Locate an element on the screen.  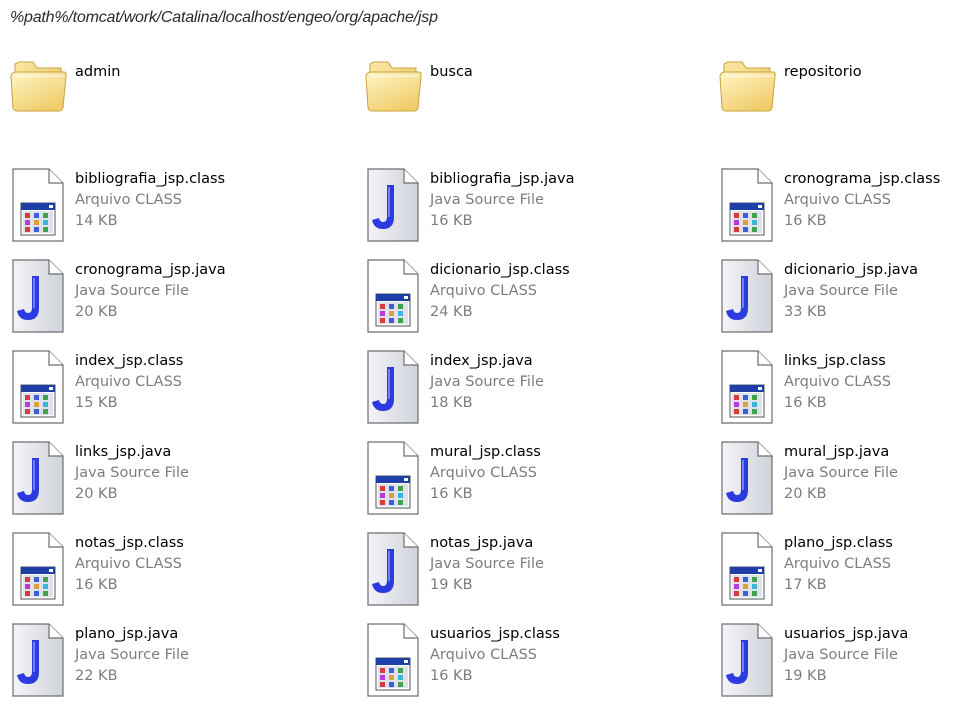
file-index-jsp-class: index_jsp.class Arquivo CLASS 15 KB is located at coordinates (150, 389).